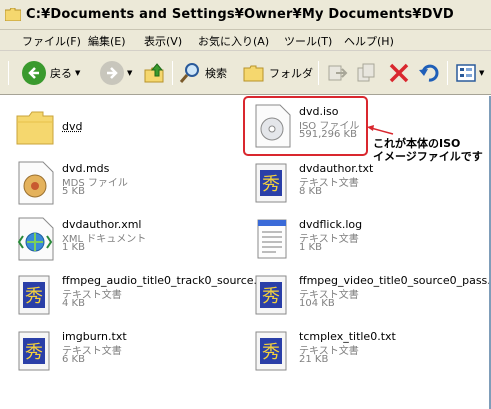 The image size is (491, 409). I want to click on delete-icon, so click(399, 73).